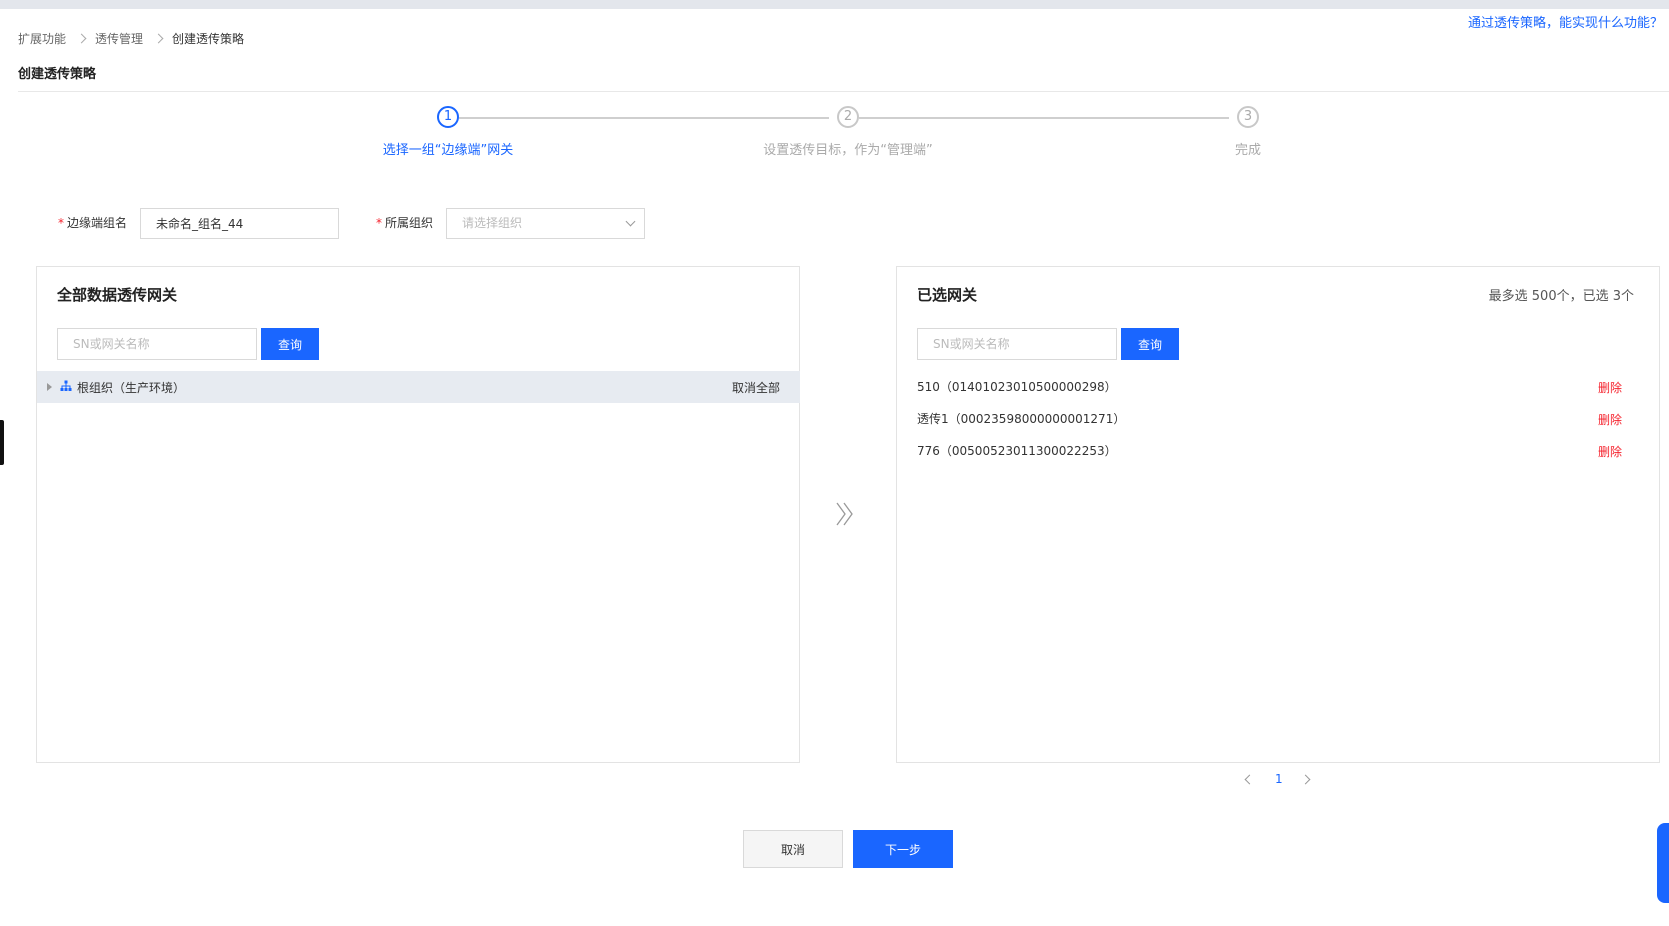  Describe the element at coordinates (843, 91) in the screenshot. I see `divider` at that location.